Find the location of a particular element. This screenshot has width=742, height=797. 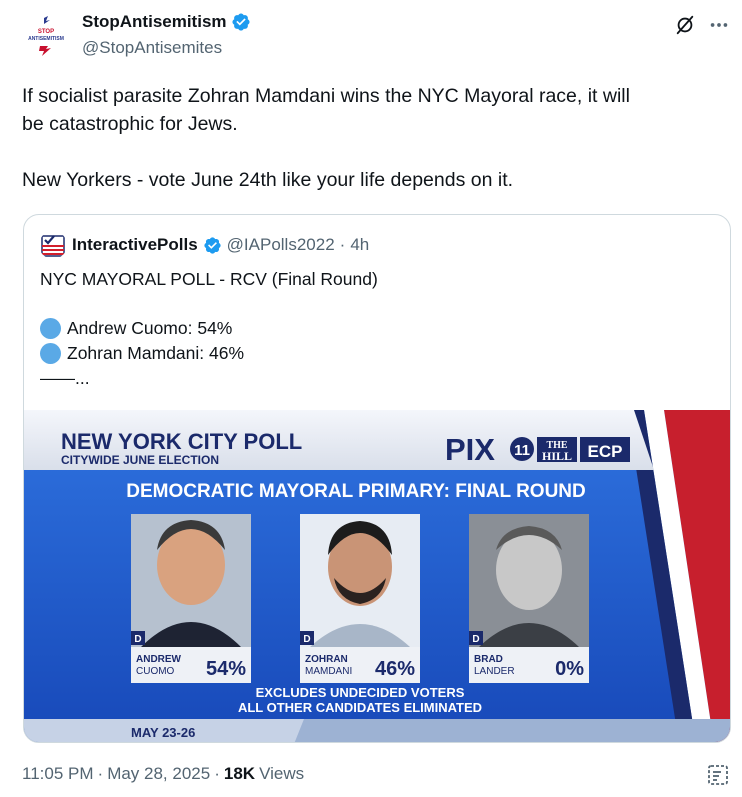

author-display-name: StopAntisemitism is located at coordinates (154, 22).